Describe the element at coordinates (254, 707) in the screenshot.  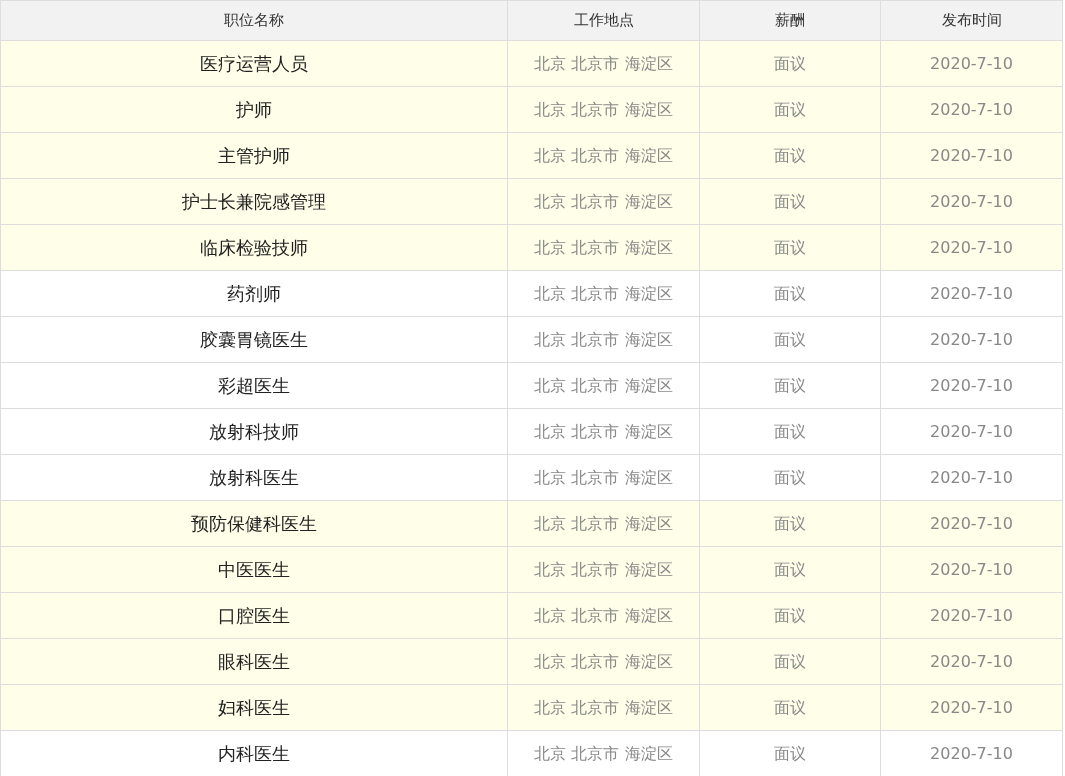
I see `job-title-cell: 妇科医生` at that location.